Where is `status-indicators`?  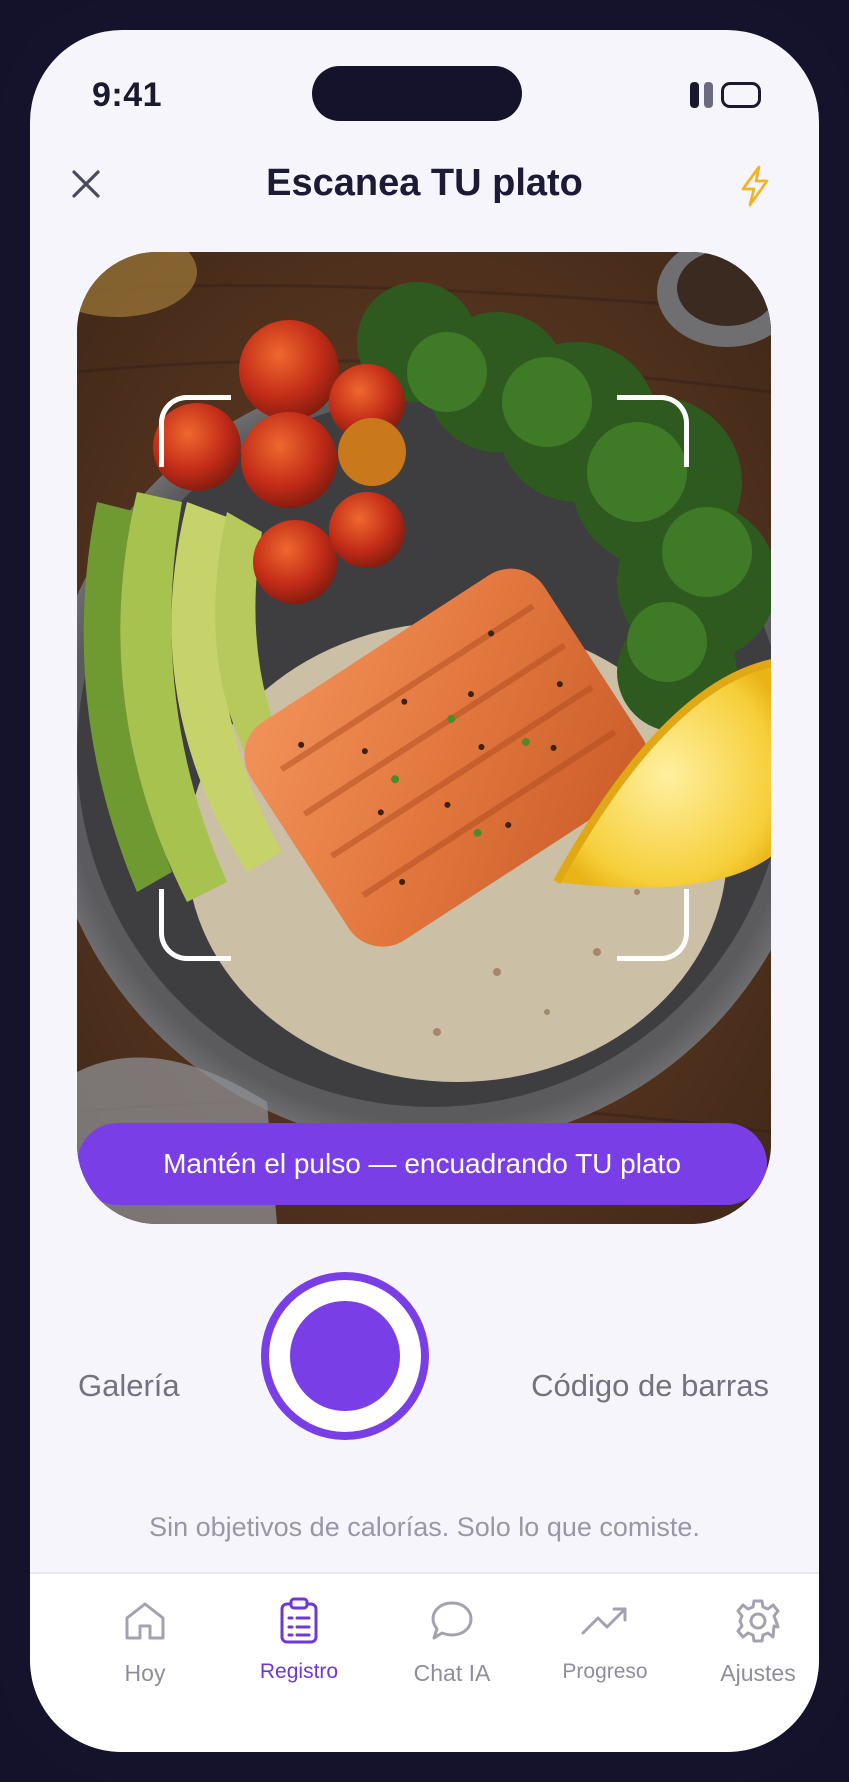
status-indicators is located at coordinates (725, 95).